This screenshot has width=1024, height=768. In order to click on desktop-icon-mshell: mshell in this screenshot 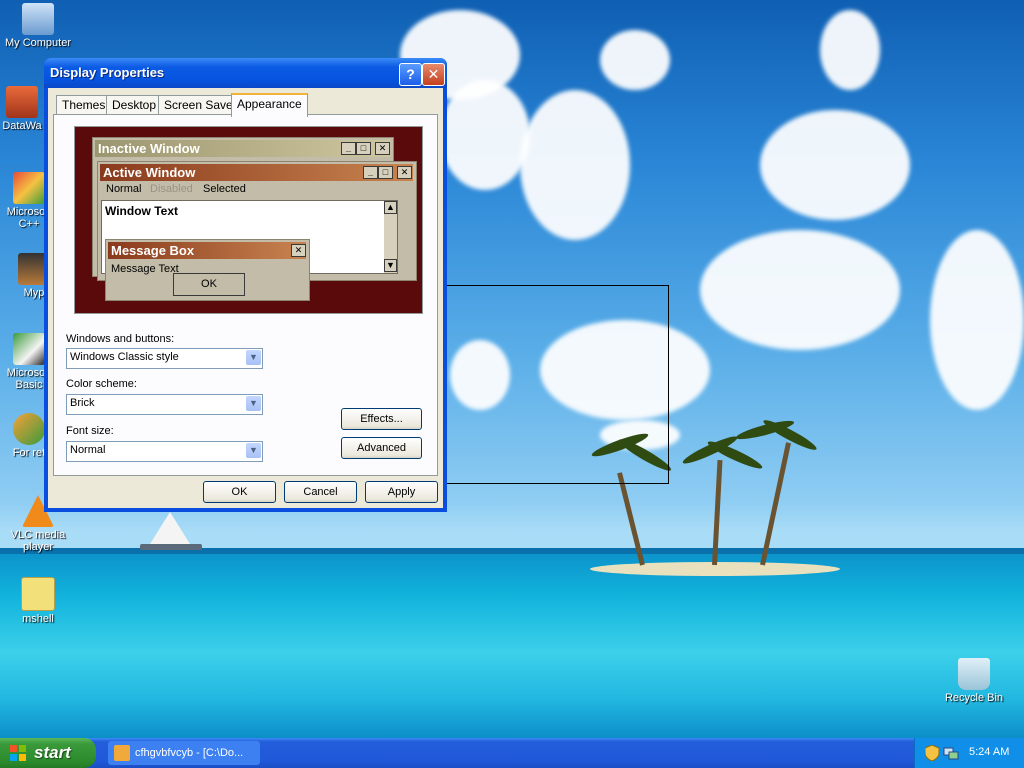, I will do `click(39, 601)`.